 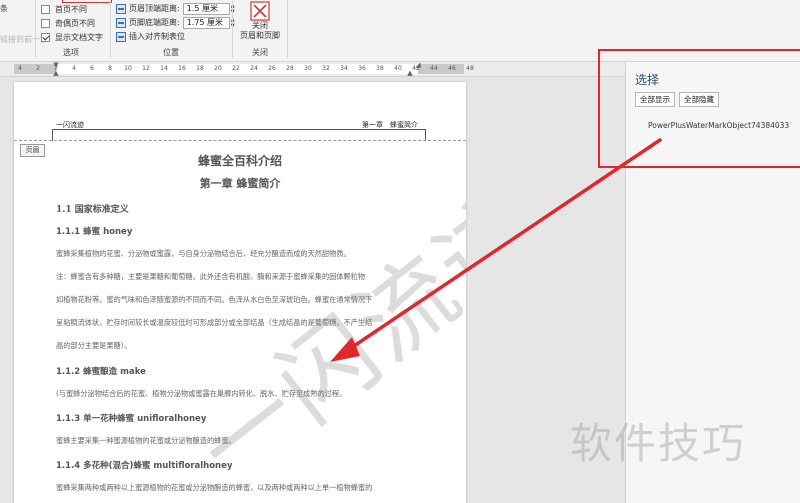 What do you see at coordinates (144, 465) in the screenshot?
I see `subsection-heading-114: 1.1.4 多花种(混合)蜂蜜 multifloralhoney` at bounding box center [144, 465].